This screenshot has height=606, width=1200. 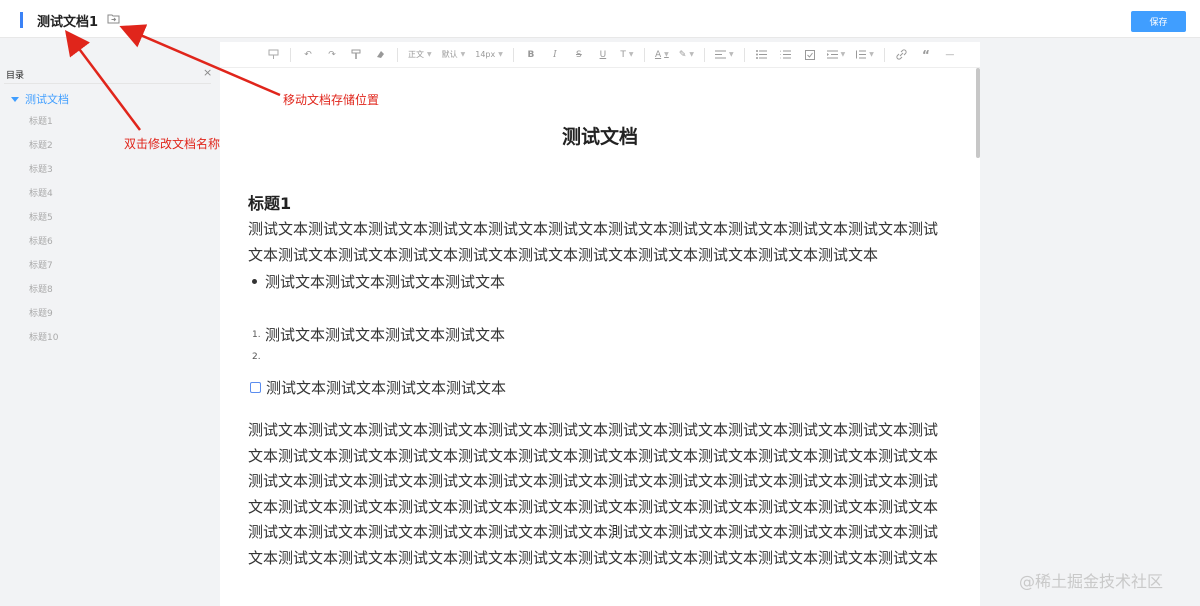 I want to click on annotation-rename: 双击修改文档名称, so click(x=172, y=144).